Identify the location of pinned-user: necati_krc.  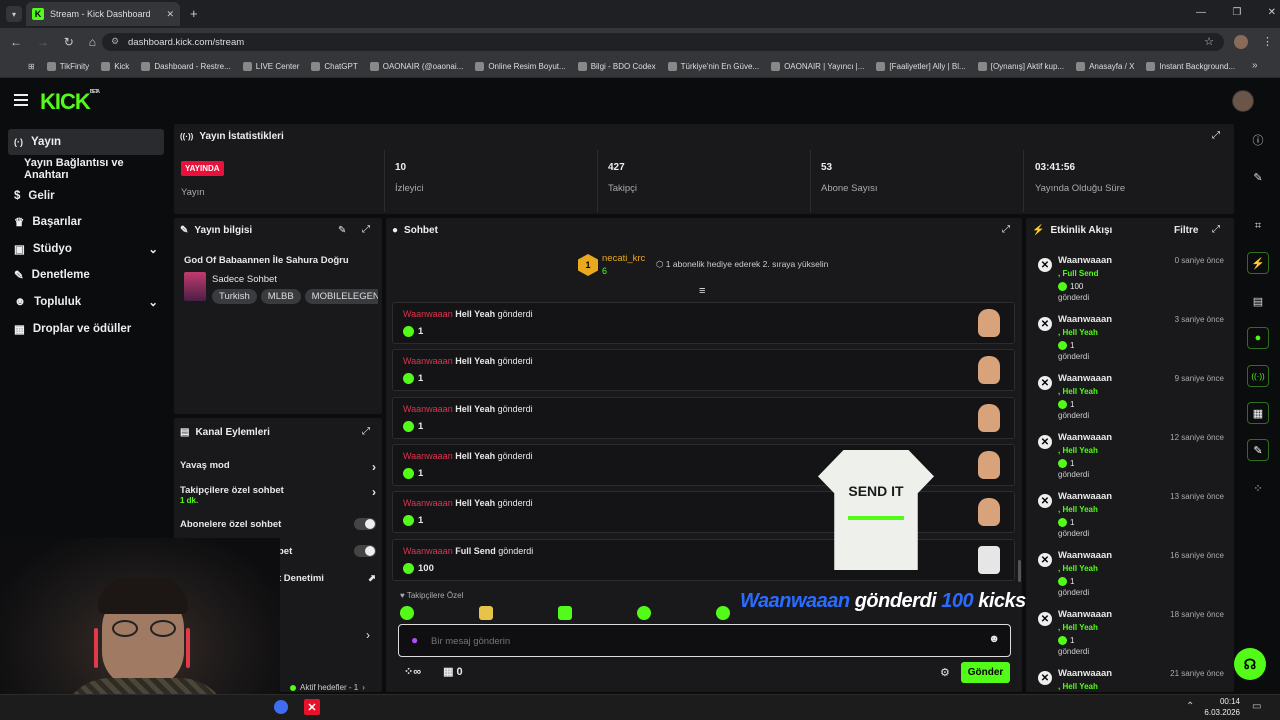
(623, 258).